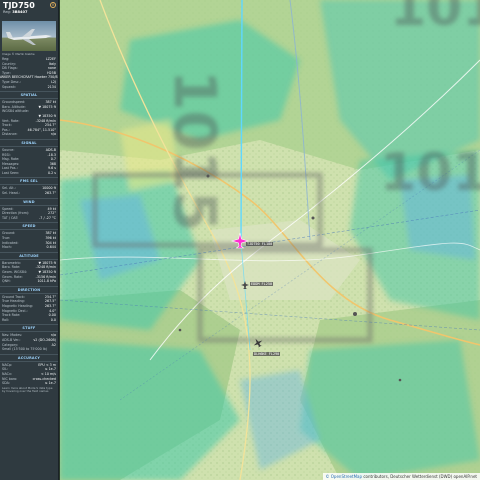 This screenshot has width=480, height=480. I want to click on info-row: QNH: 1011.8 hPa, so click(29, 281).